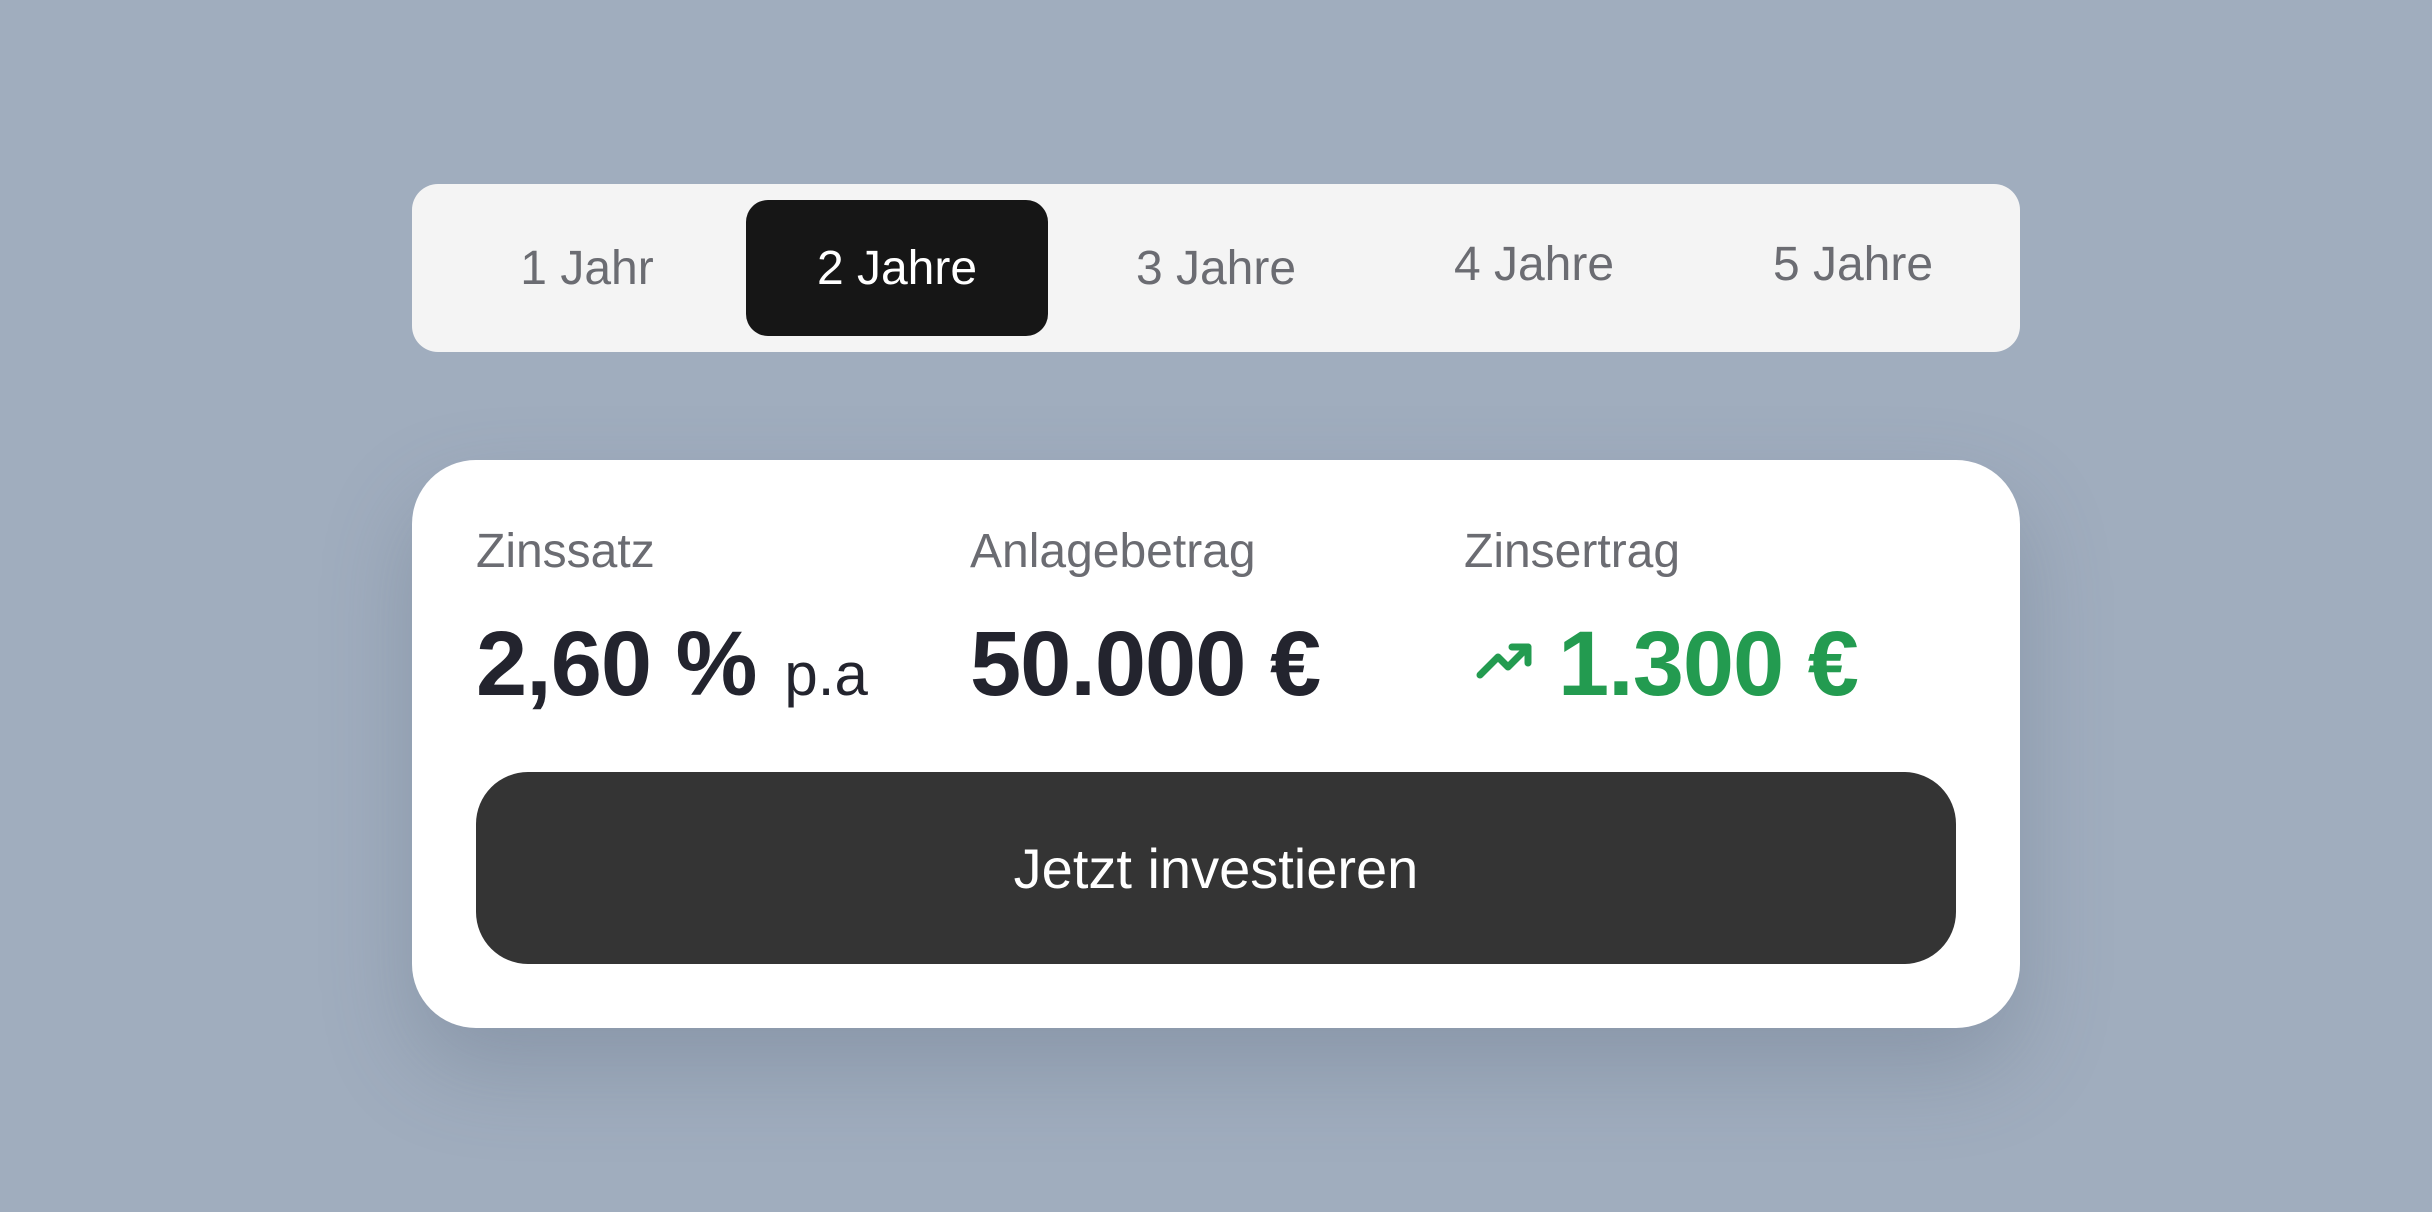 The width and height of the screenshot is (2432, 1212). Describe the element at coordinates (1113, 551) in the screenshot. I see `investment-amount-label: Anlagebetrag` at that location.